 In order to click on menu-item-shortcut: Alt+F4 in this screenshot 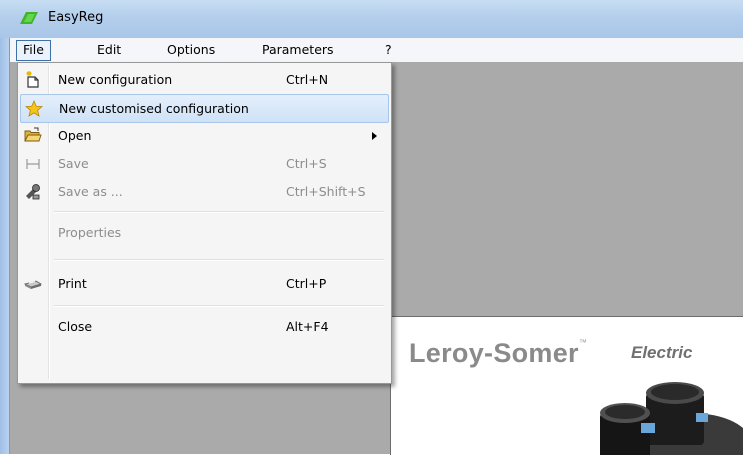, I will do `click(307, 326)`.